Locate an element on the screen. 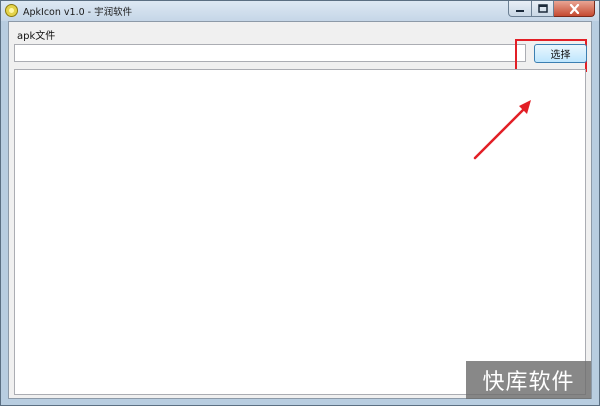 Image resolution: width=600 pixels, height=406 pixels. arrow-annotation-icon is located at coordinates (502, 130).